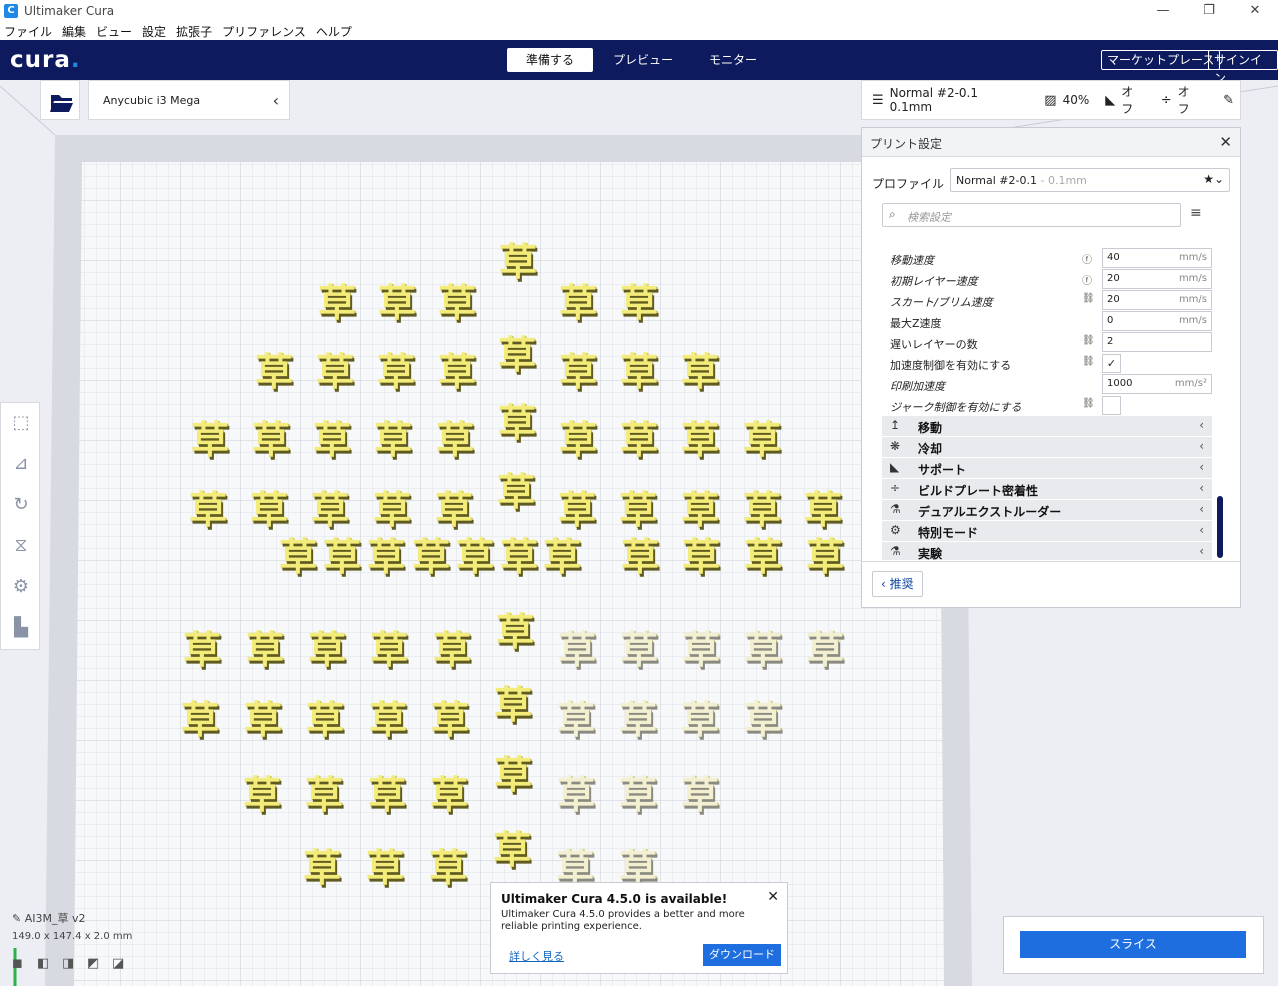 The image size is (1278, 986). Describe the element at coordinates (1047, 489) in the screenshot. I see `category-adhesion: ÷ ビルドプレート密着性 ‹` at that location.